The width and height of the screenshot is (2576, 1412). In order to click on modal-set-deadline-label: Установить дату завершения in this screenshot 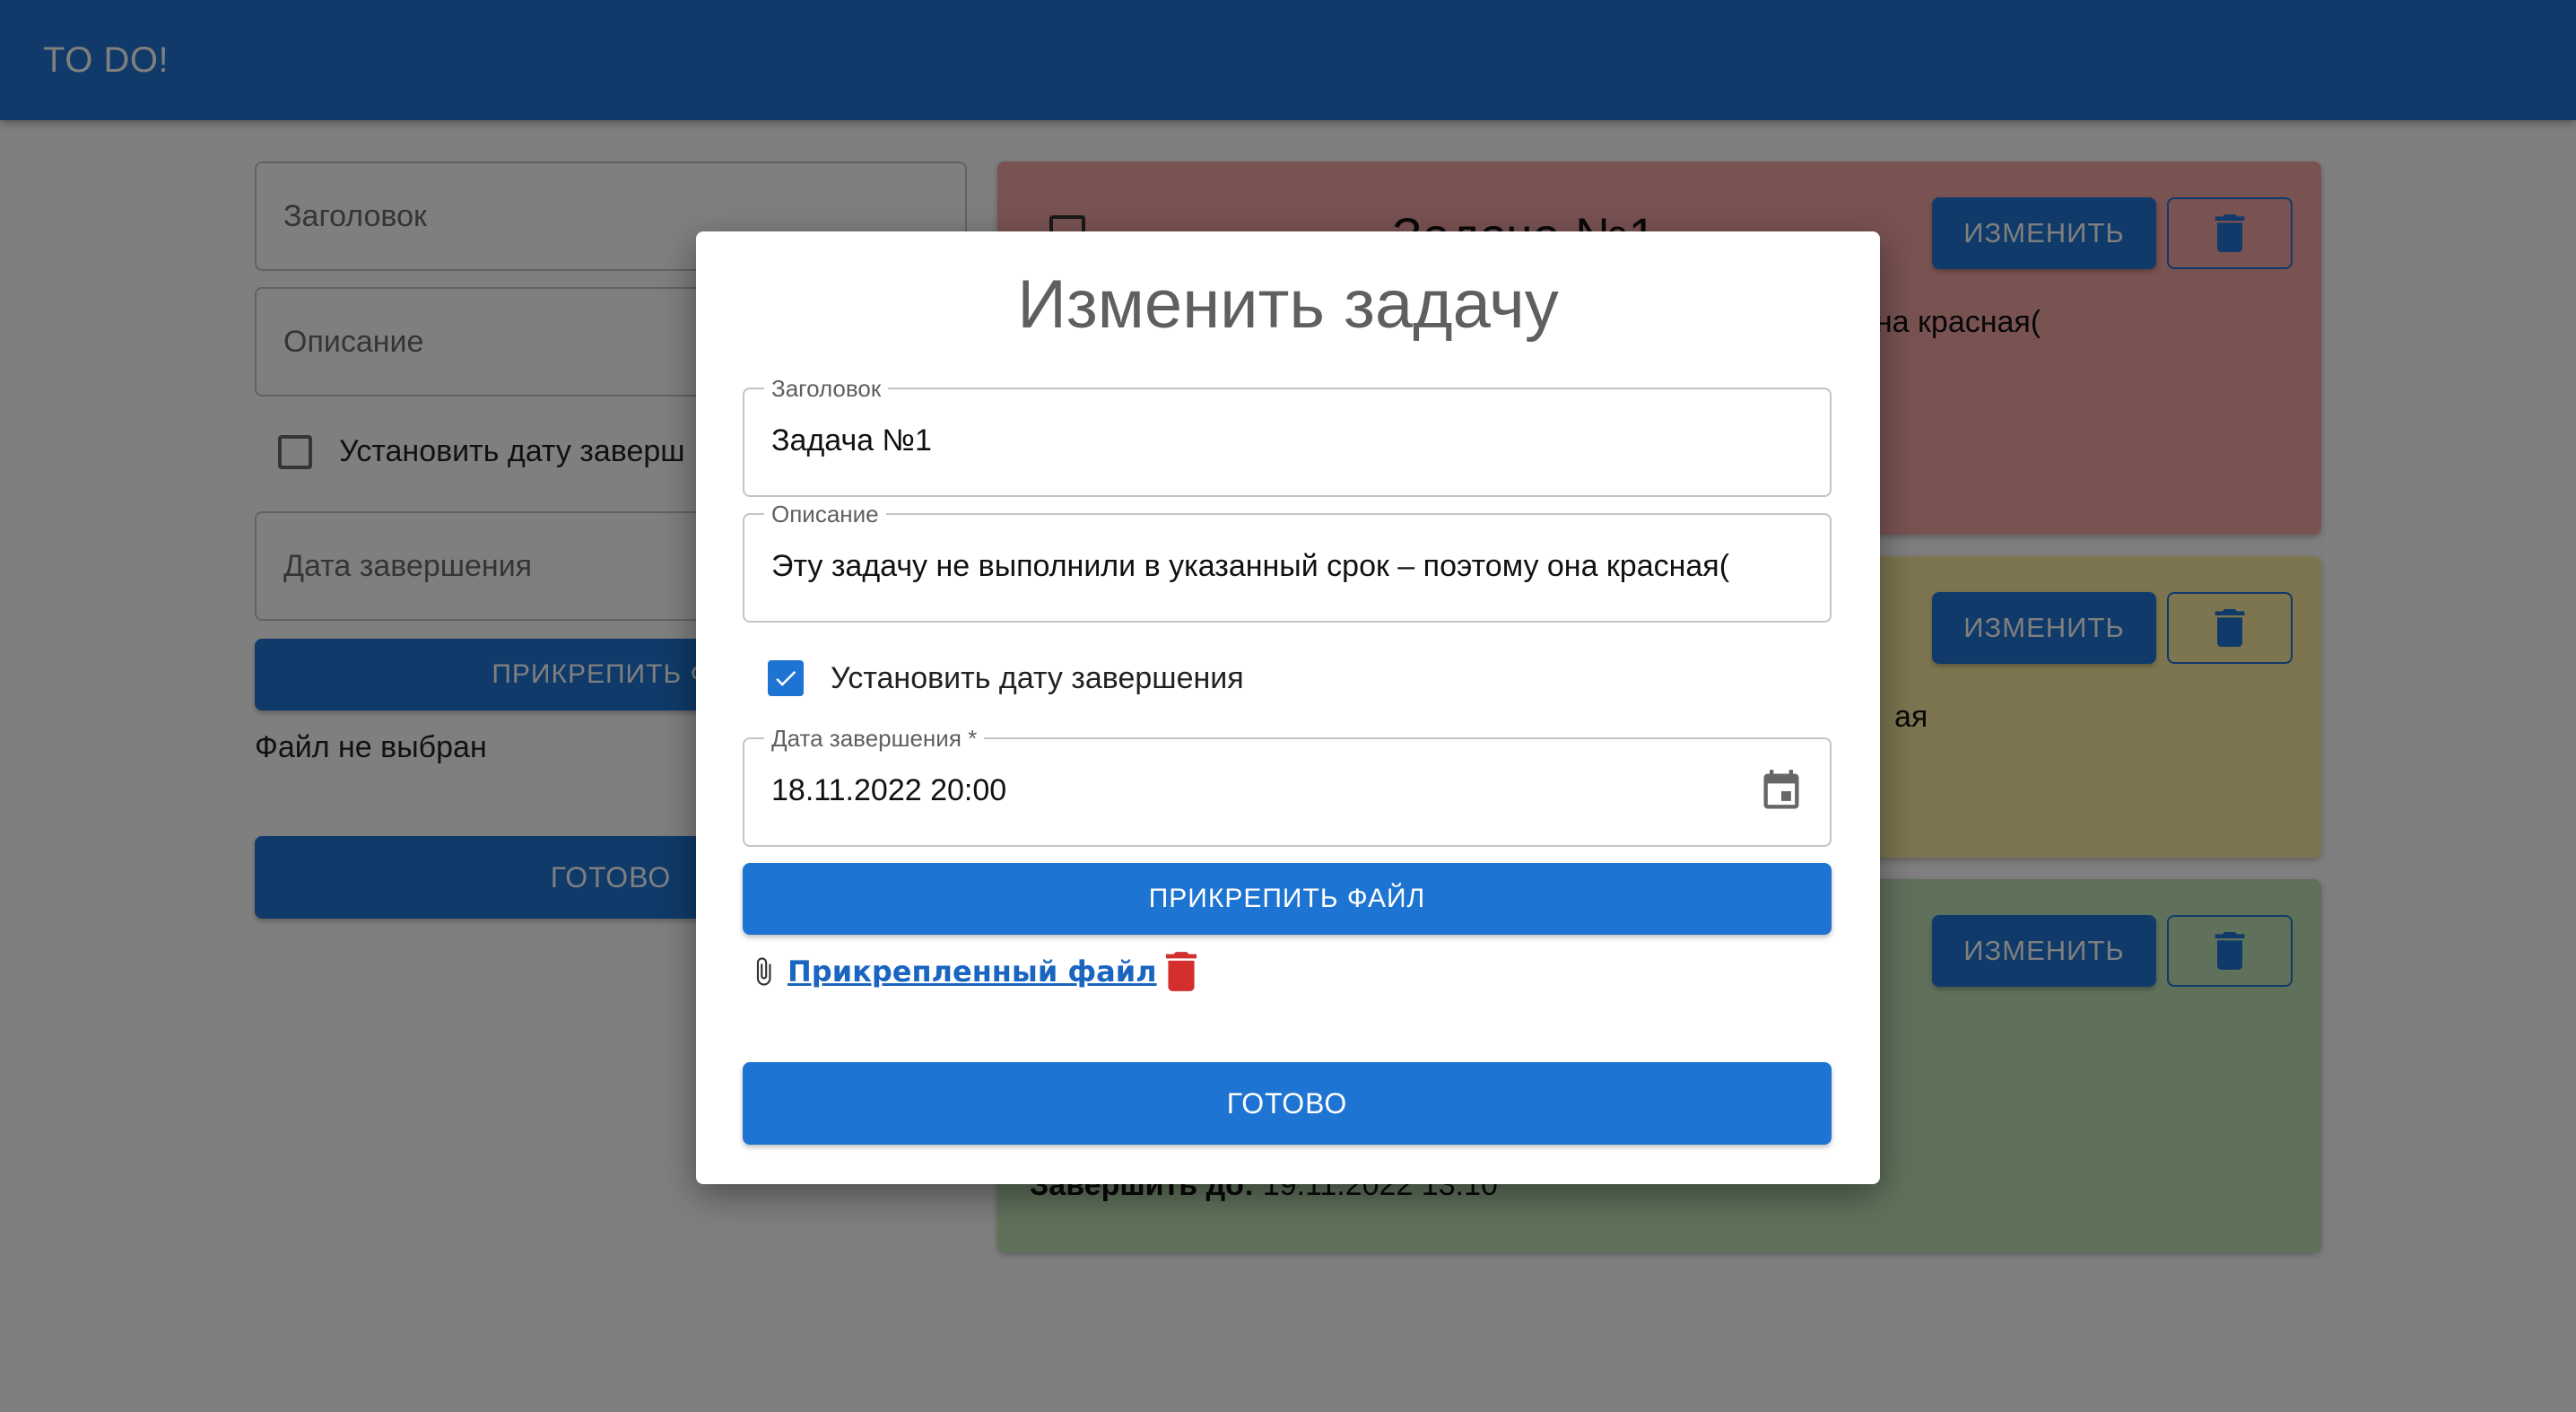, I will do `click(1037, 677)`.